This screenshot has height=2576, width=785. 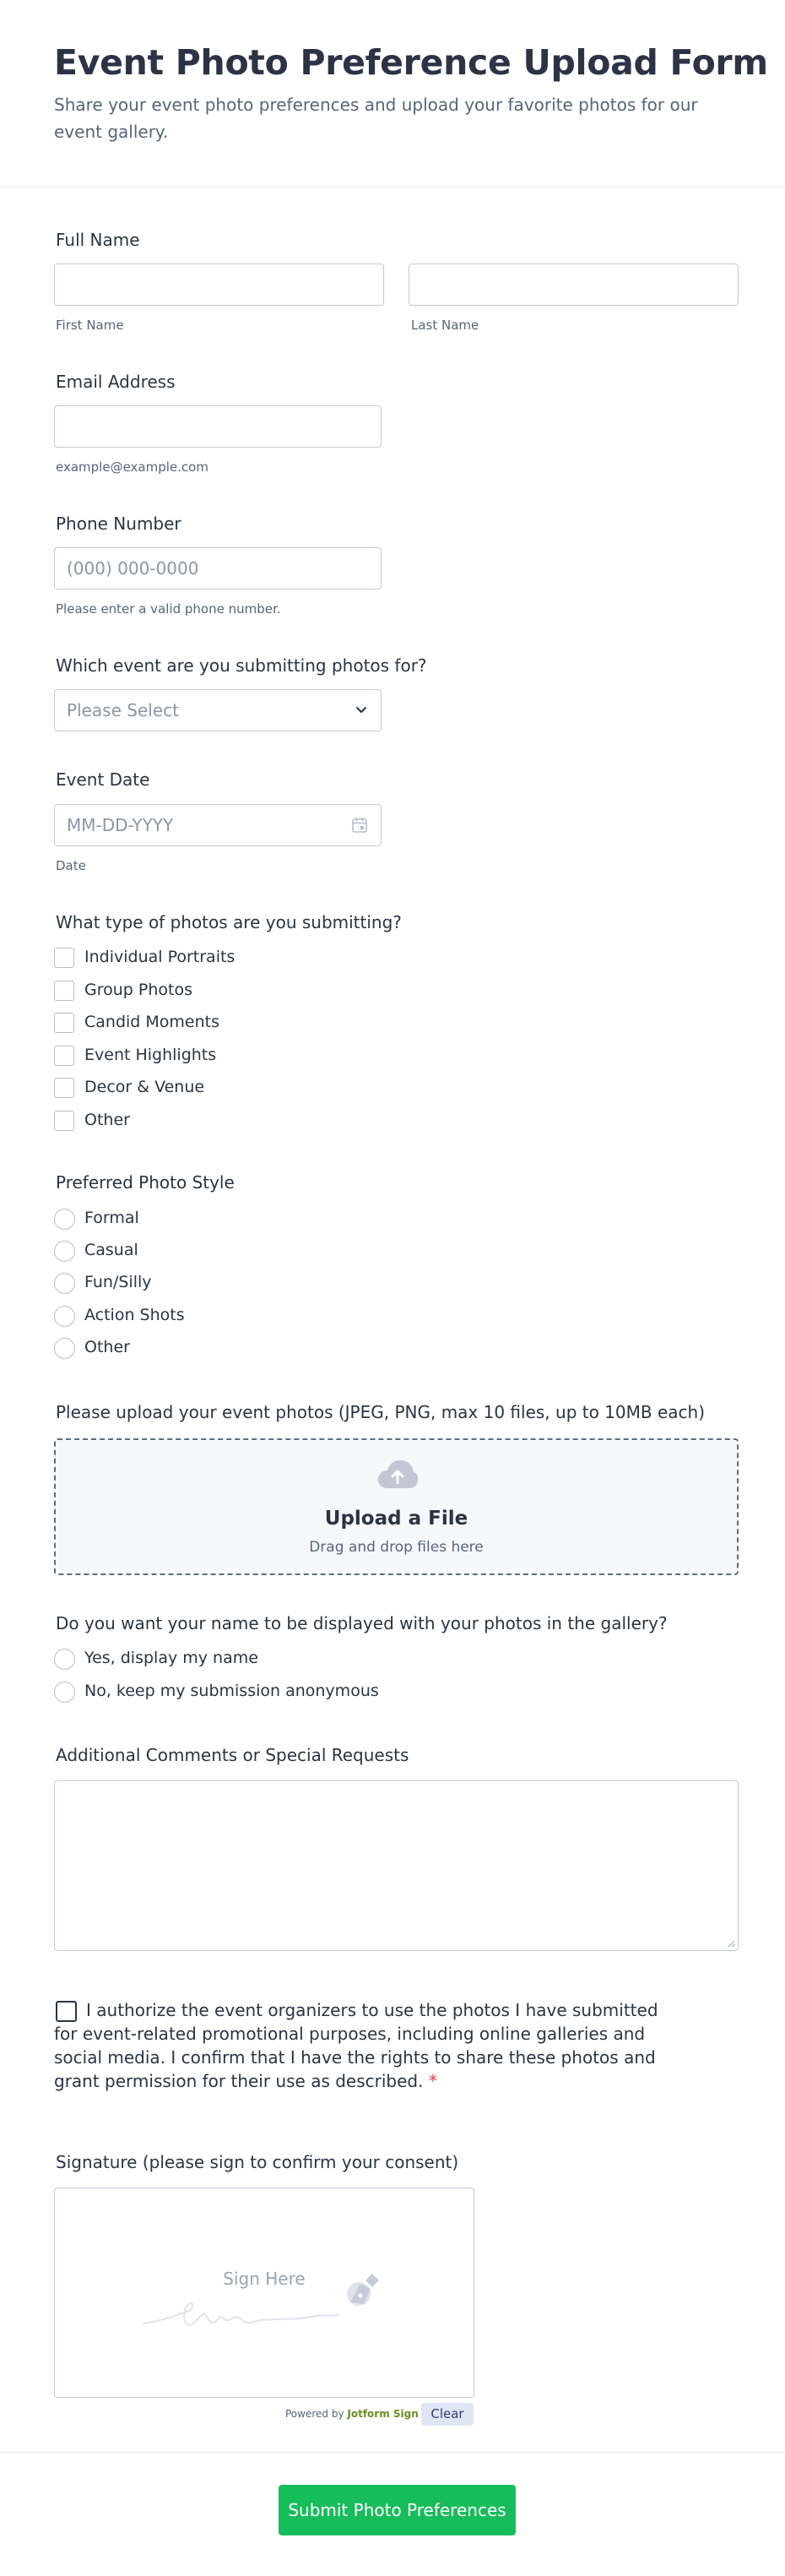 I want to click on resize-handle-icon, so click(x=731, y=1943).